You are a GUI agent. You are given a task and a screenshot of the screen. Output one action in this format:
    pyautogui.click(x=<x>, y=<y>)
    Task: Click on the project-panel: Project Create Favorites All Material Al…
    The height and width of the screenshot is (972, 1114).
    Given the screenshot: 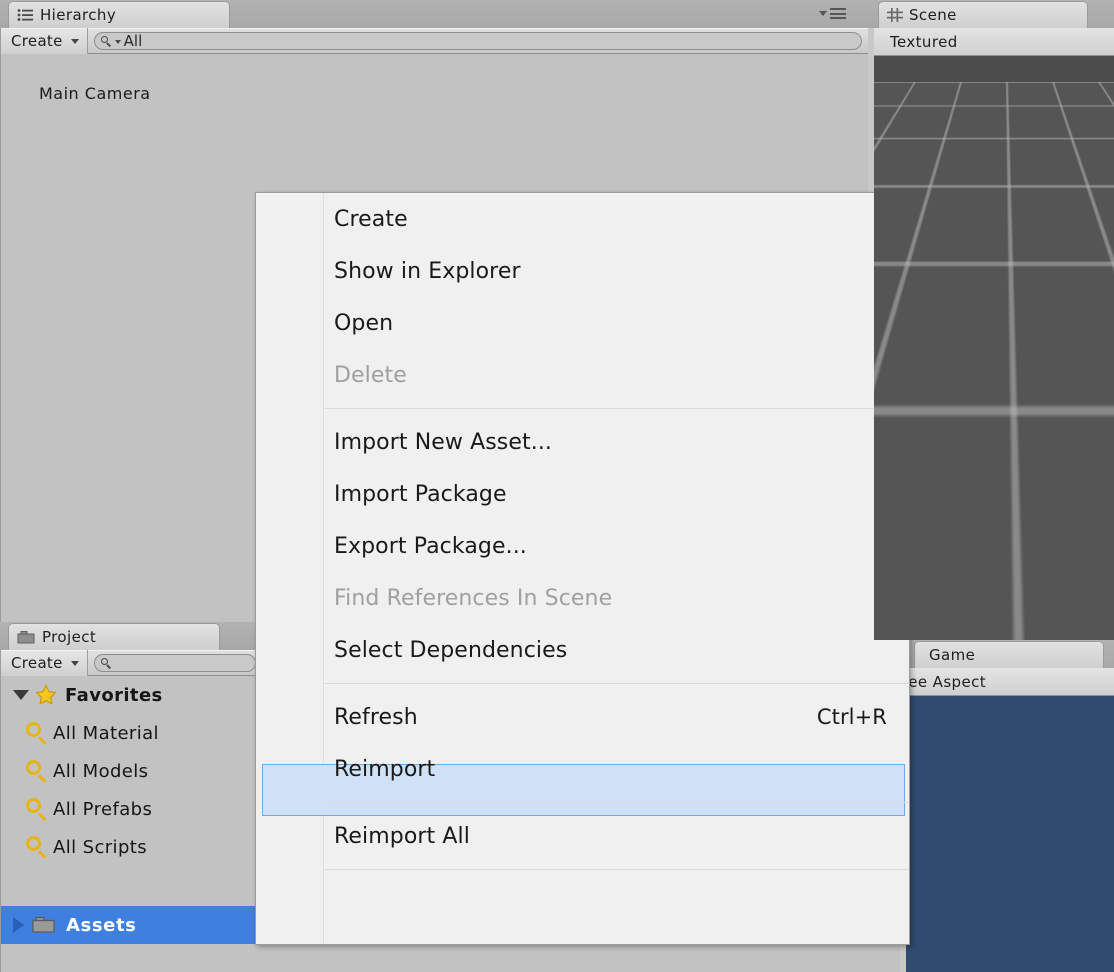 What is the action you would take?
    pyautogui.click(x=131, y=797)
    